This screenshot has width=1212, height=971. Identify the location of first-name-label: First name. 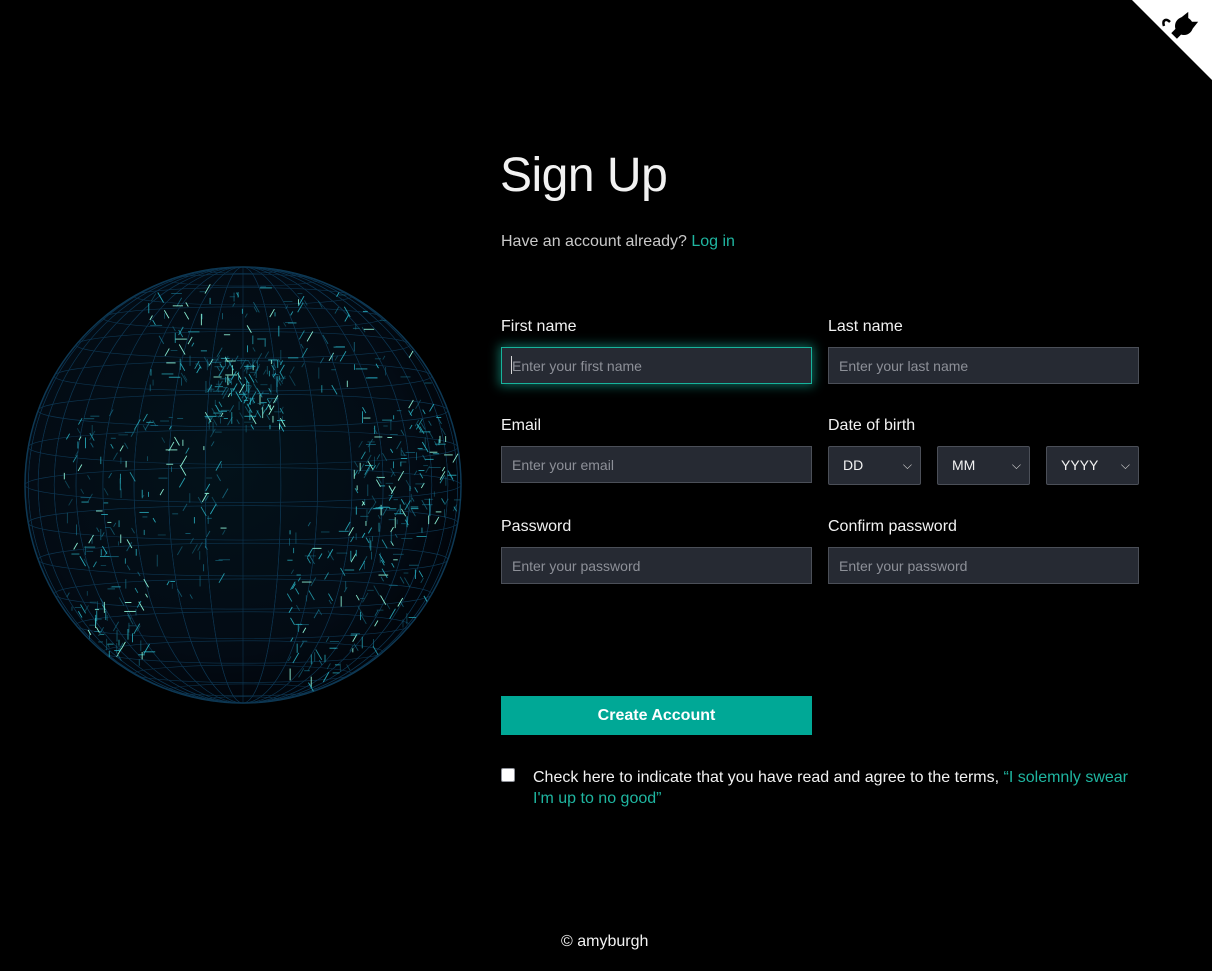
(539, 326).